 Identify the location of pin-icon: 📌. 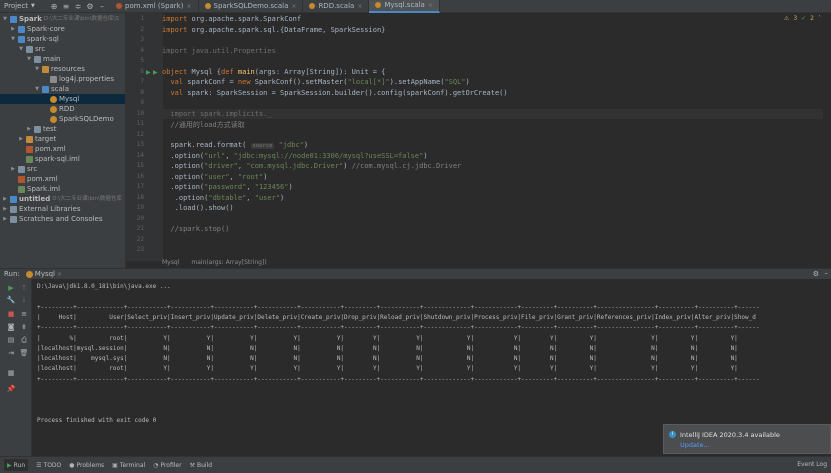
(11, 390).